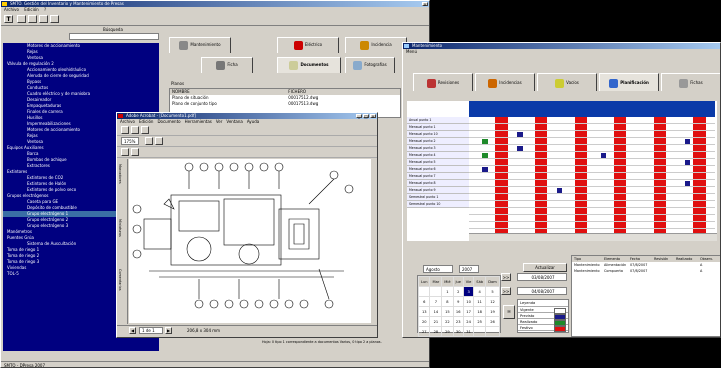 Image resolution: width=721 pixels, height=368 pixels. I want to click on calendar-day: 1, so click(447, 291).